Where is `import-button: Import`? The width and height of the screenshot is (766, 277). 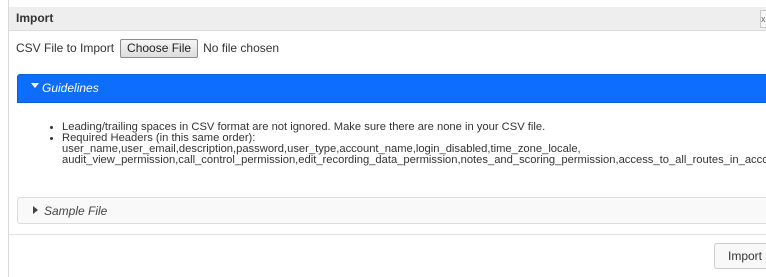
import-button: Import is located at coordinates (740, 256).